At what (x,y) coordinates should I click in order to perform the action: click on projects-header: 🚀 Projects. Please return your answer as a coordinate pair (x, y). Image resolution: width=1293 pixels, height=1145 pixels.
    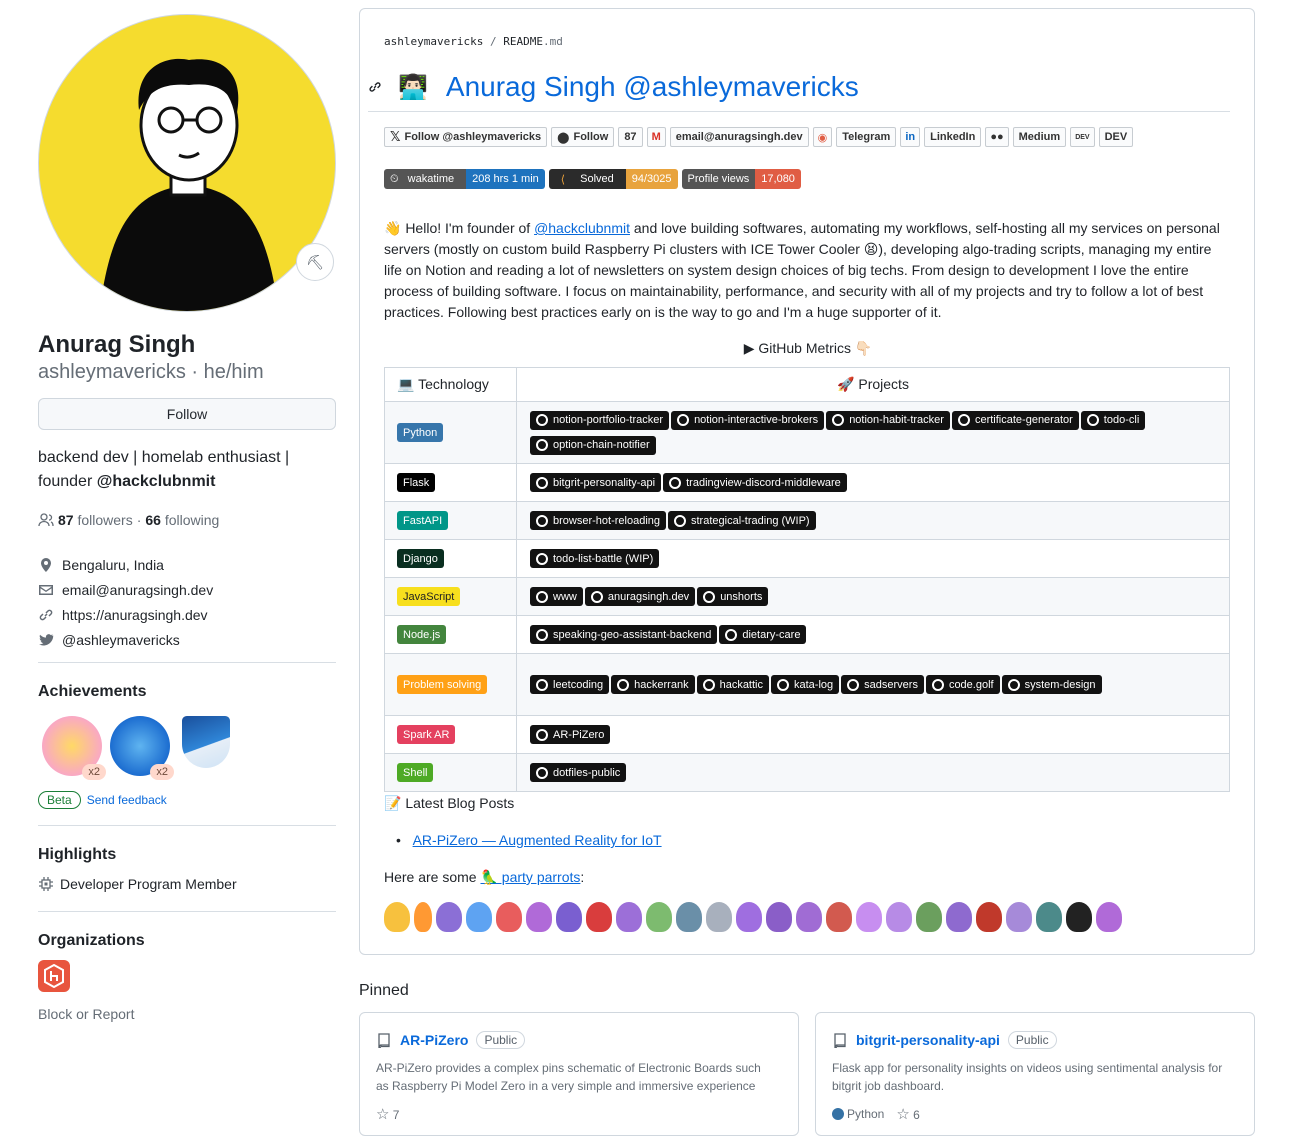
    Looking at the image, I should click on (873, 384).